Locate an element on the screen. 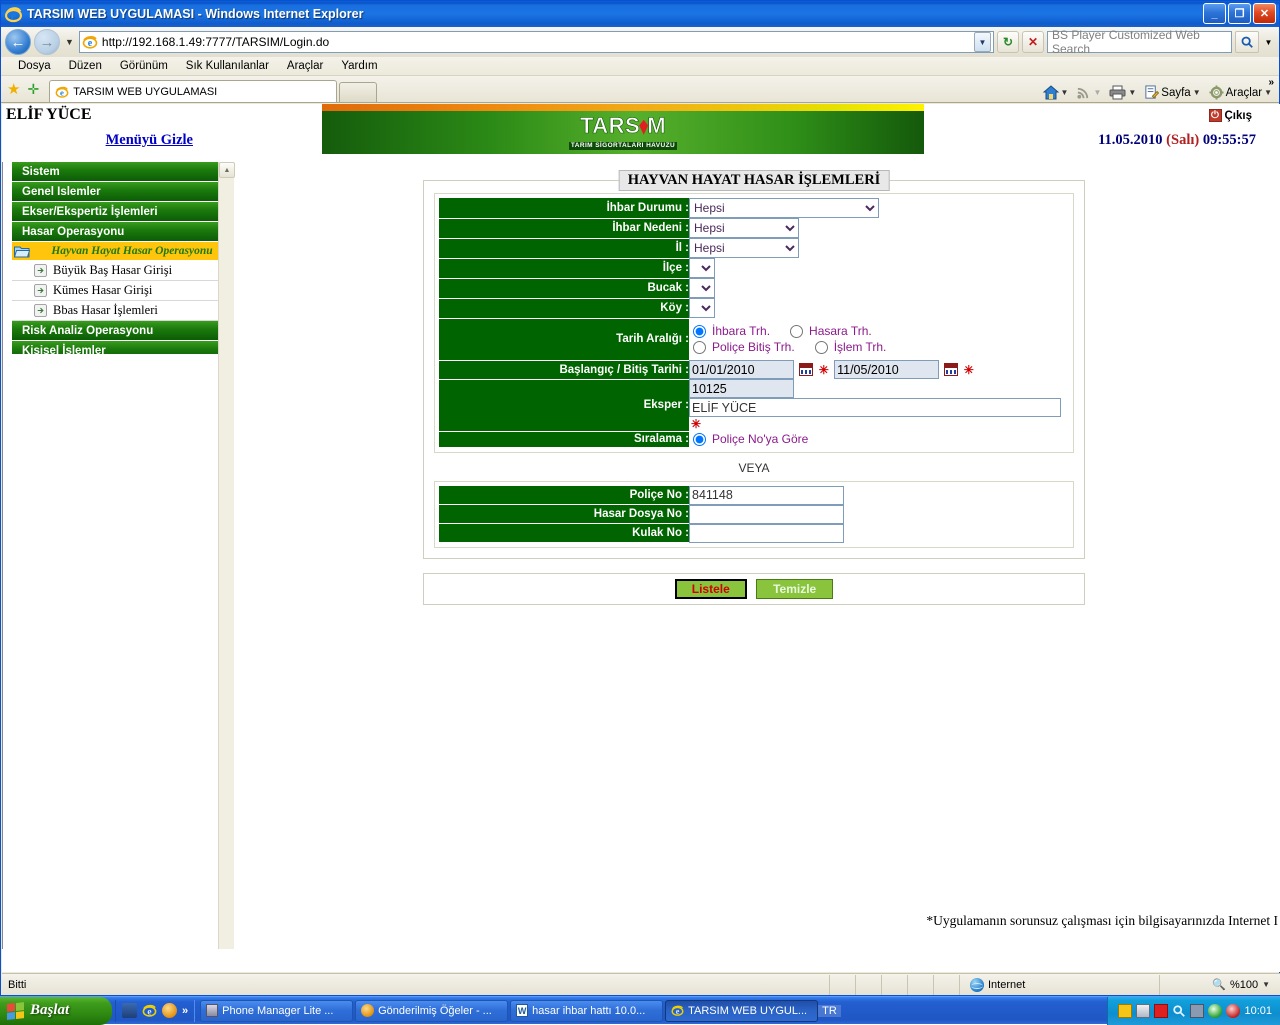  il-select: Hepsi is located at coordinates (744, 248).